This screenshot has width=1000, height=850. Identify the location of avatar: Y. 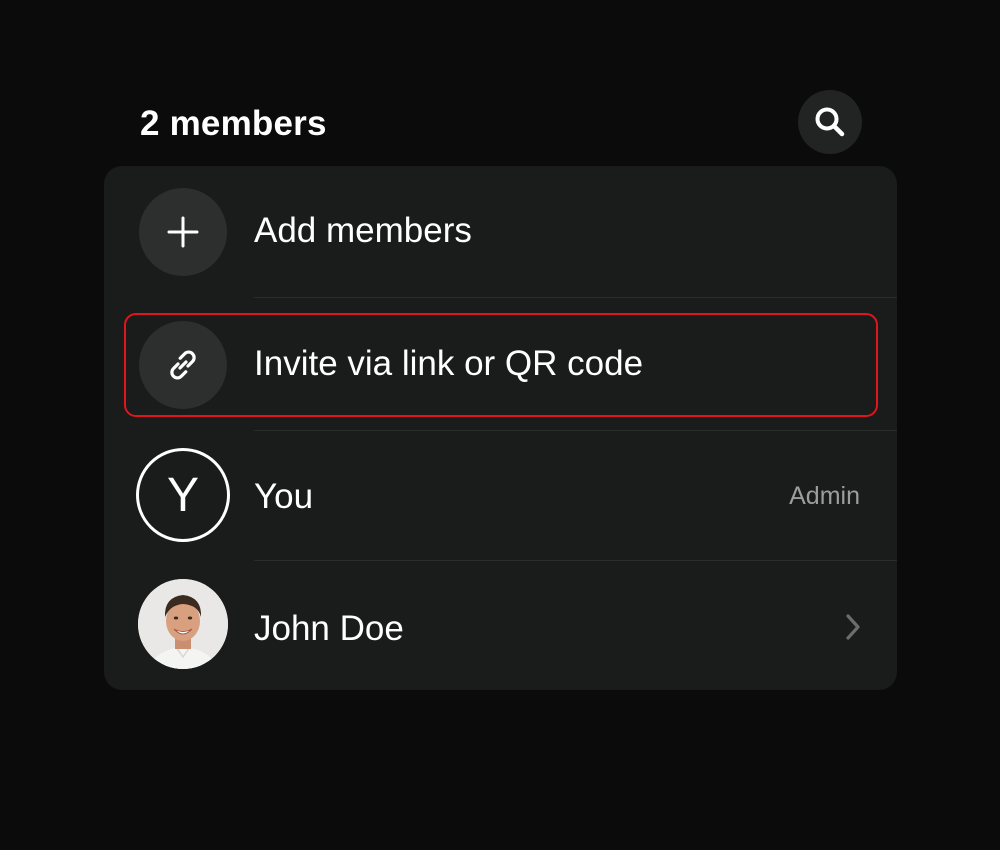
(183, 495).